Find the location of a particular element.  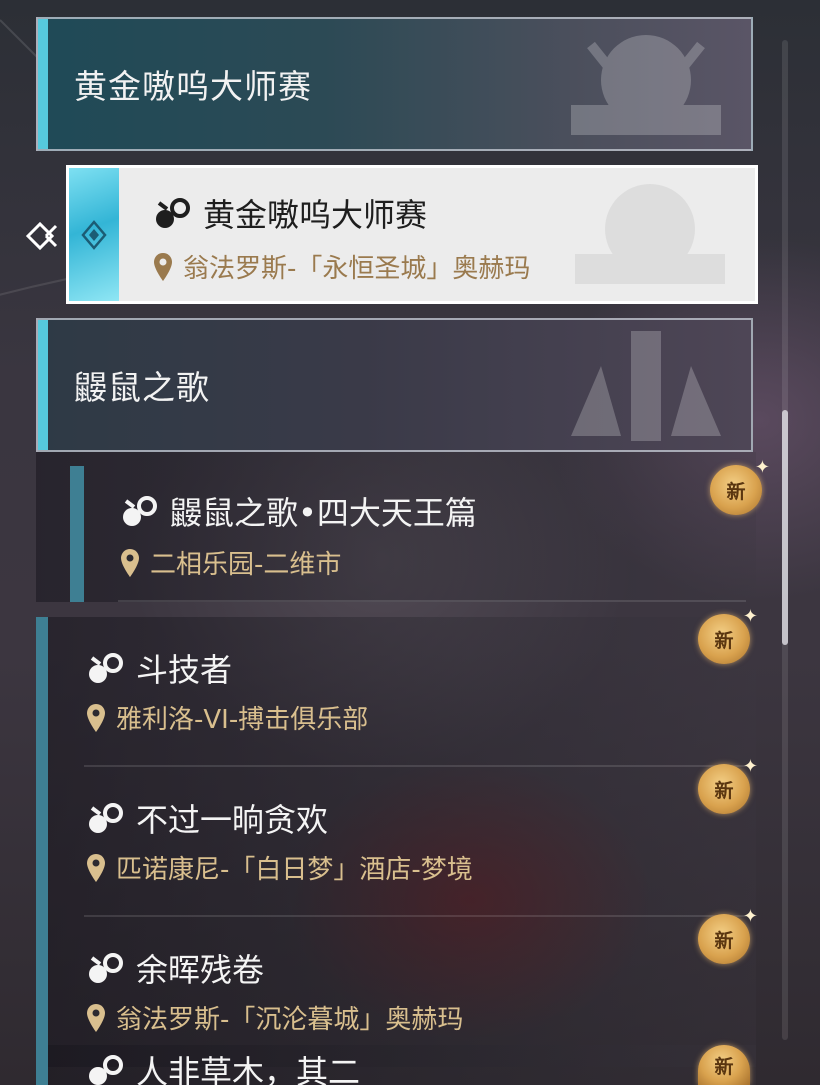

quest-location-row: 雅利洛-VI-搏击俱乐部 is located at coordinates (227, 717).